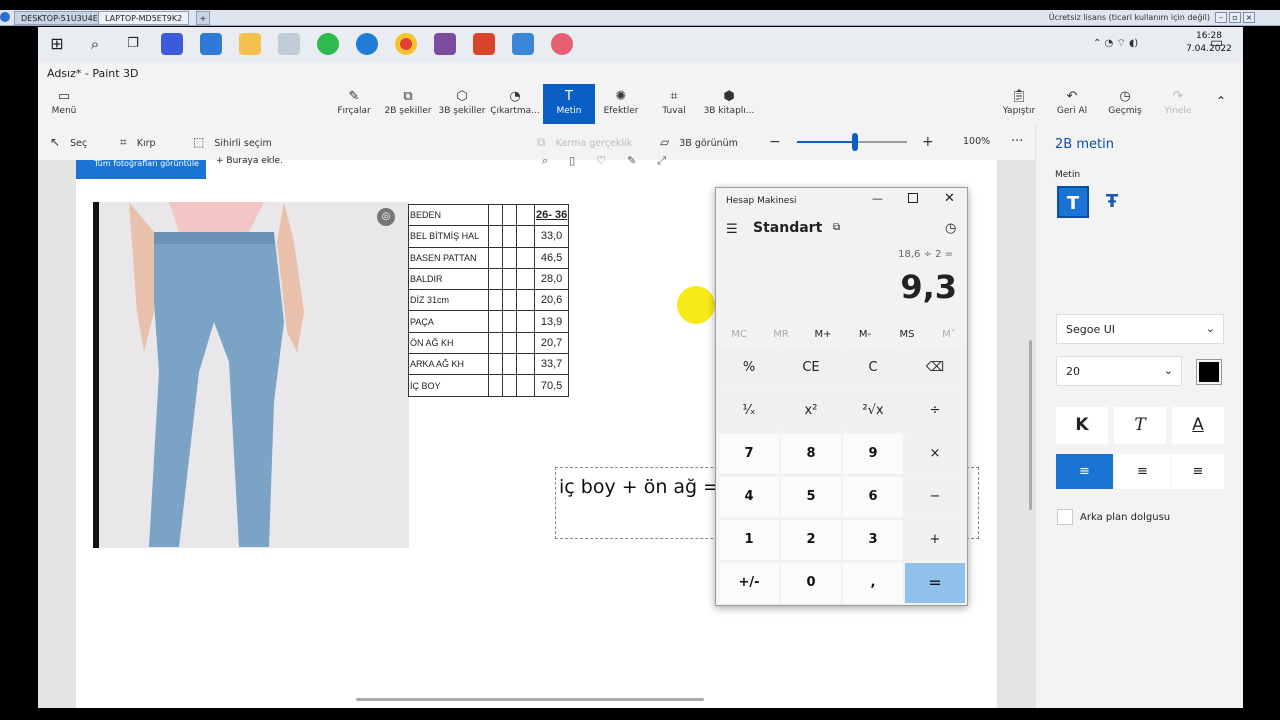 The image size is (1280, 720). I want to click on calc-minimize-icon: —, so click(877, 198).